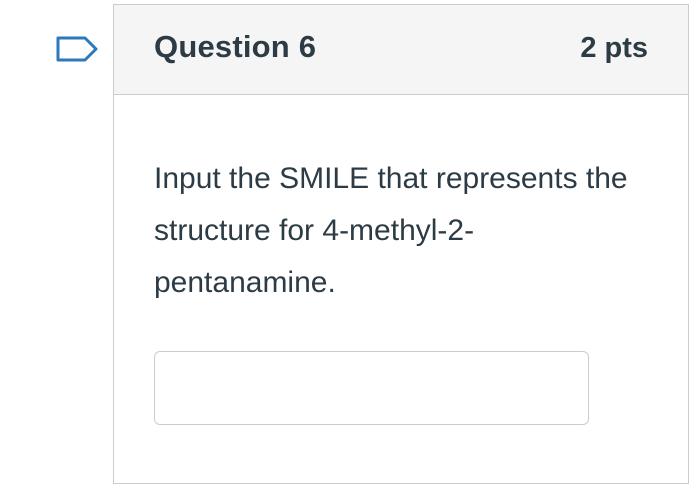 This screenshot has height=499, width=700. What do you see at coordinates (401, 50) in the screenshot?
I see `question-header: Question 6 2 pts` at bounding box center [401, 50].